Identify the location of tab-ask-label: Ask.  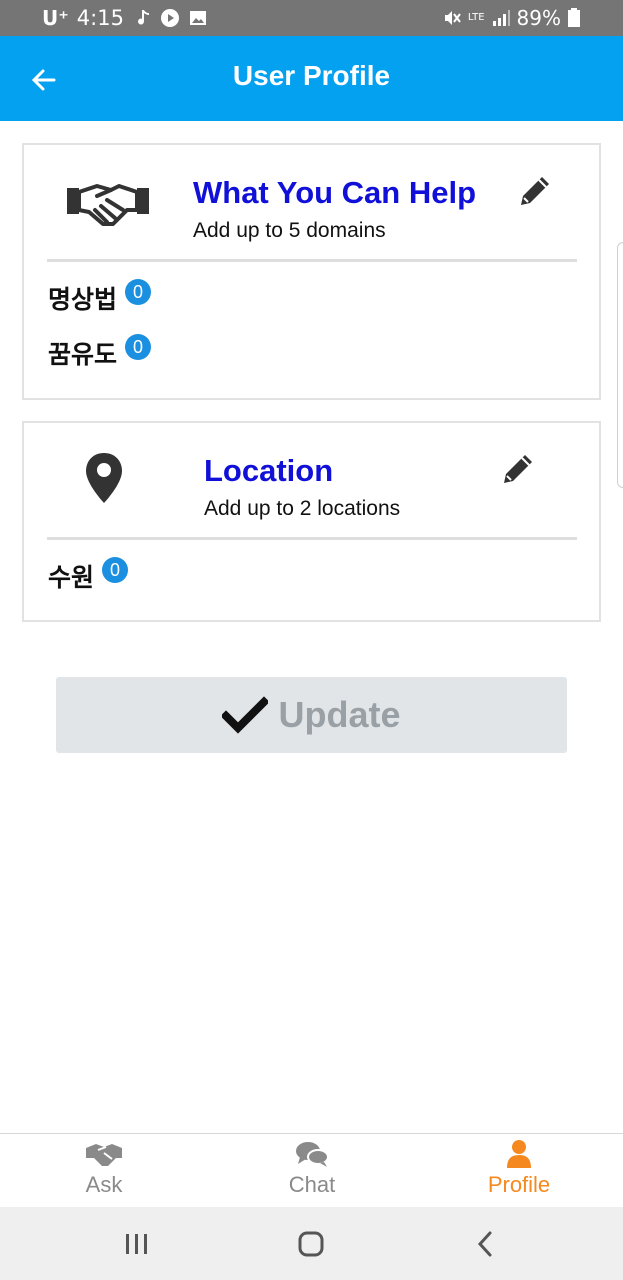
(104, 1184).